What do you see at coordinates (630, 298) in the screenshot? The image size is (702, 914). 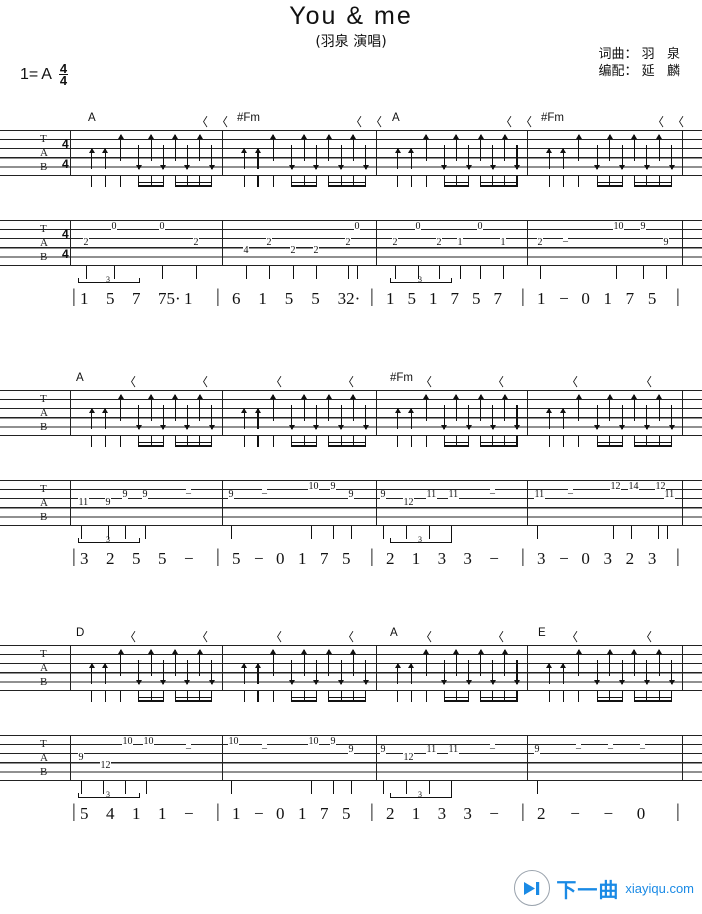 I see `jianpu-note: 7` at bounding box center [630, 298].